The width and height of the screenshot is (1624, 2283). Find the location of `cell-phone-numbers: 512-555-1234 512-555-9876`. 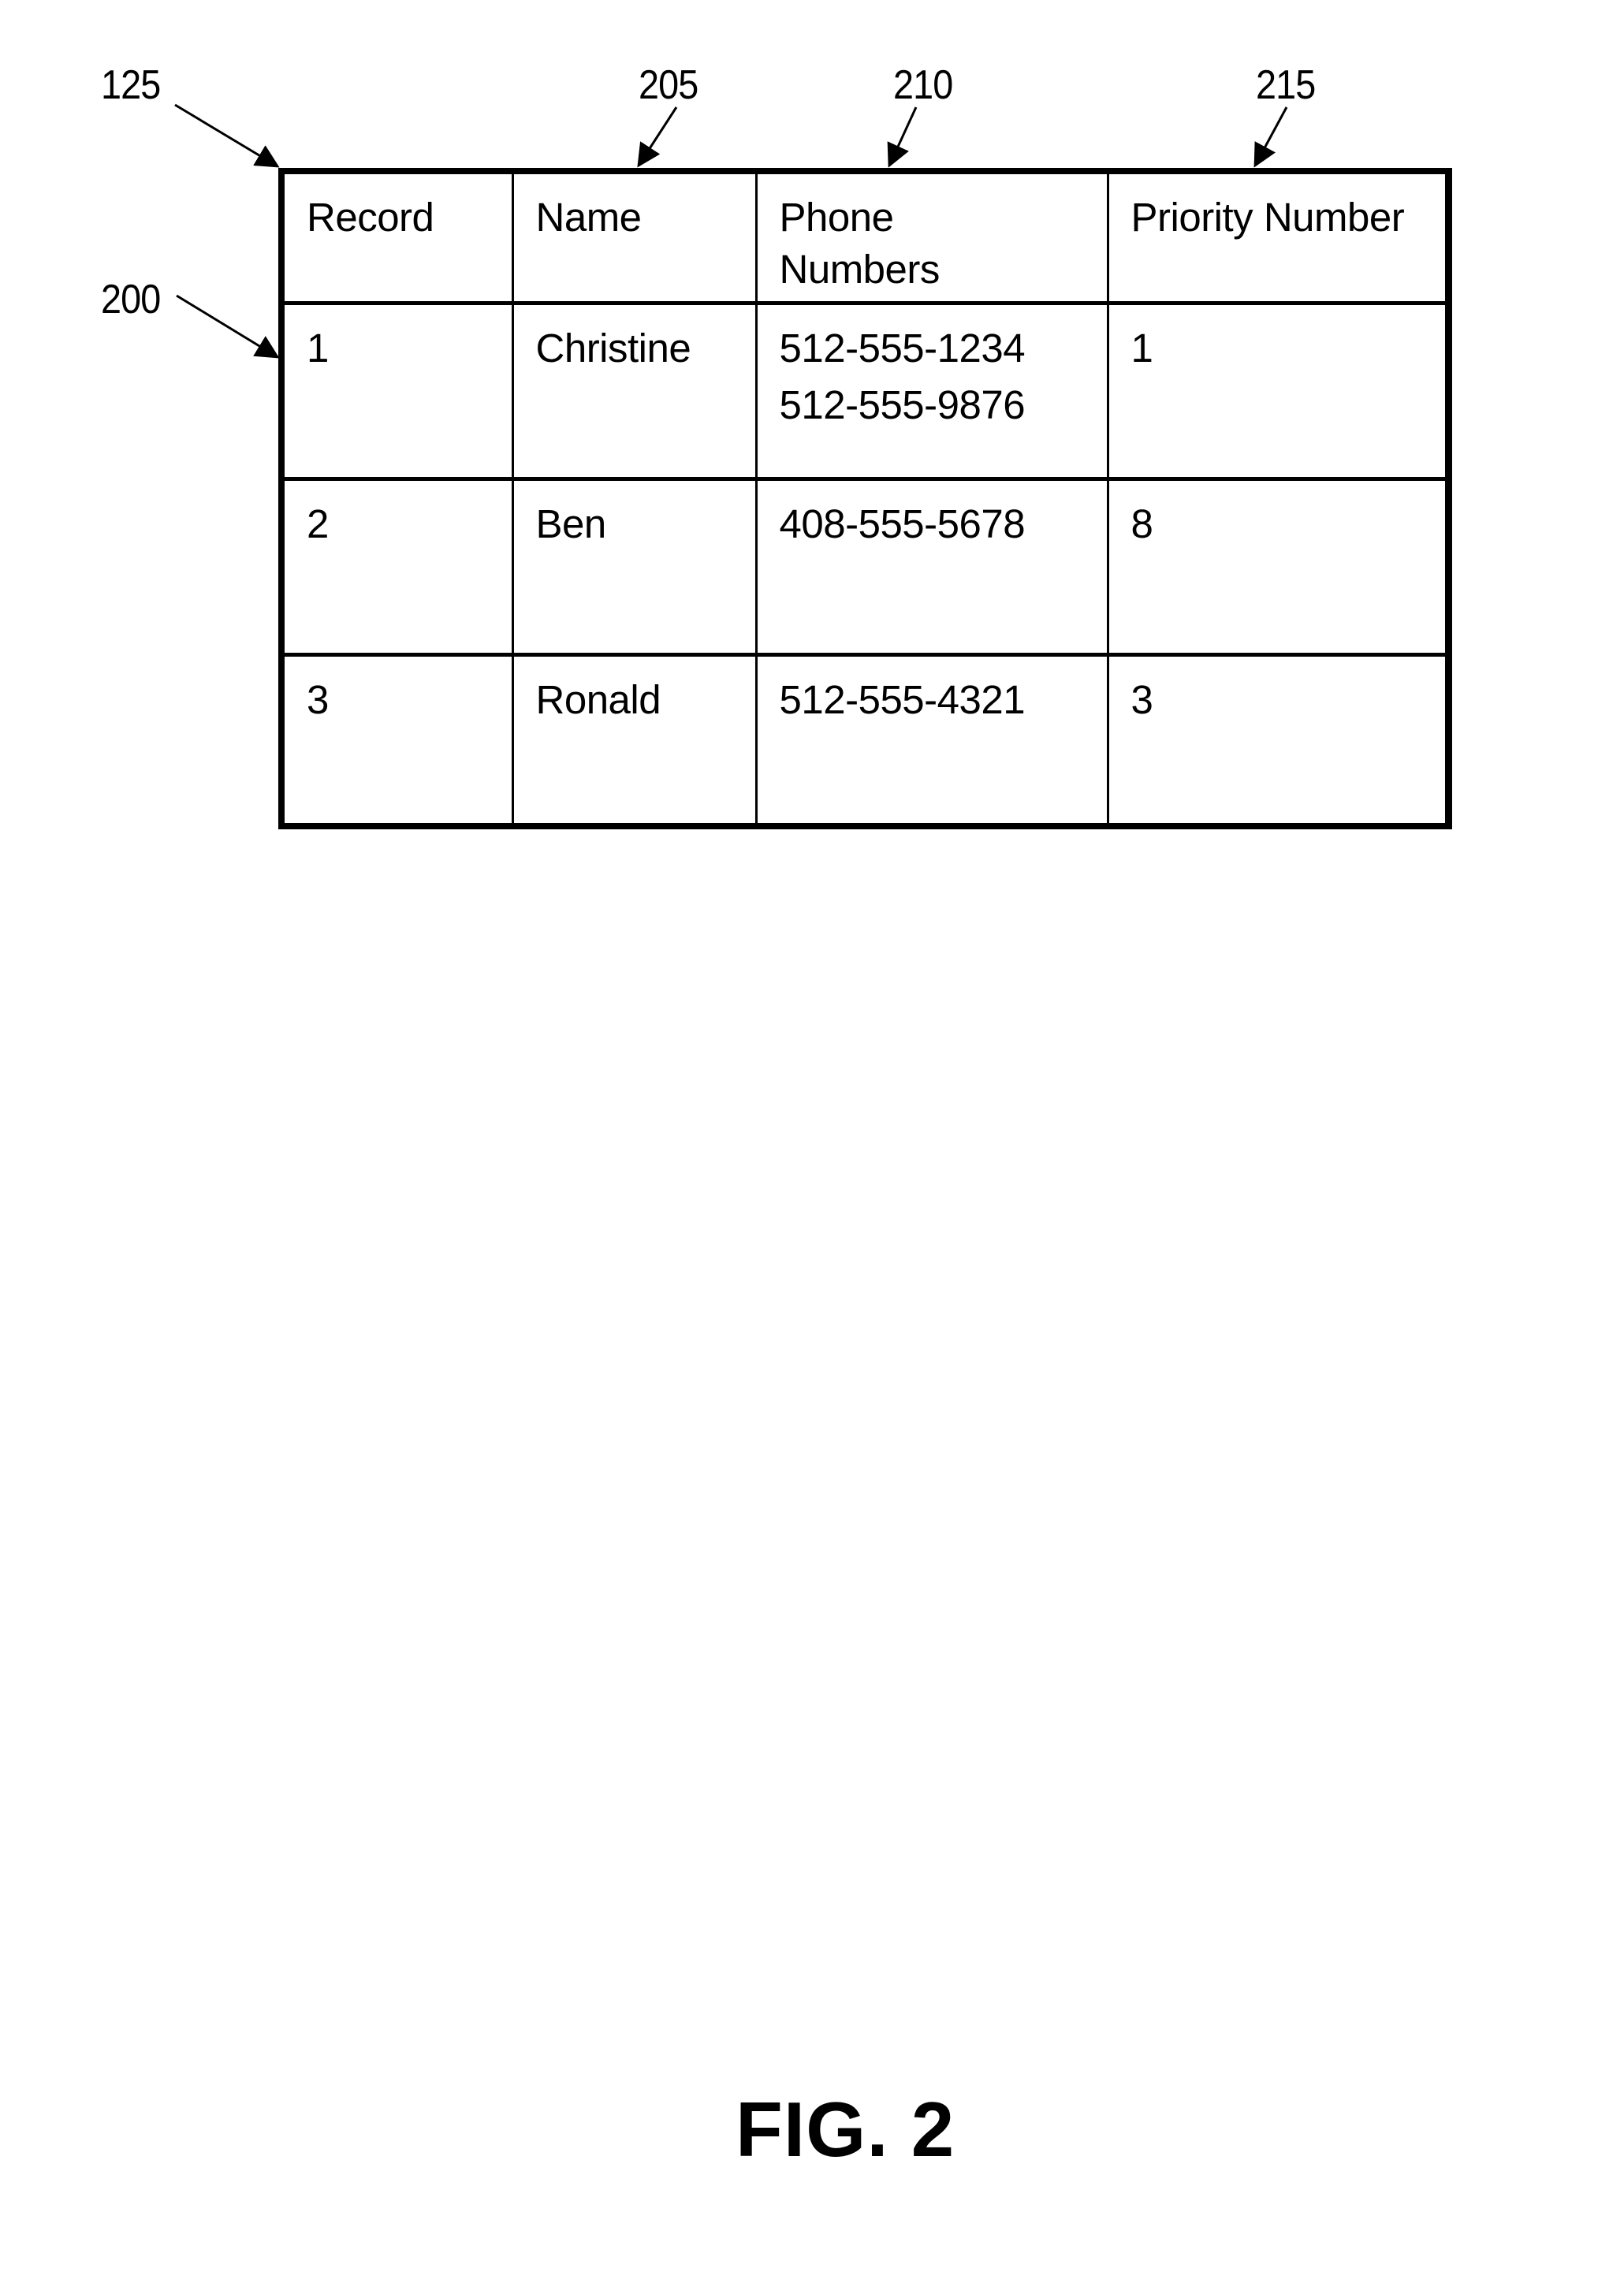

cell-phone-numbers: 512-555-1234 512-555-9876 is located at coordinates (931, 391).